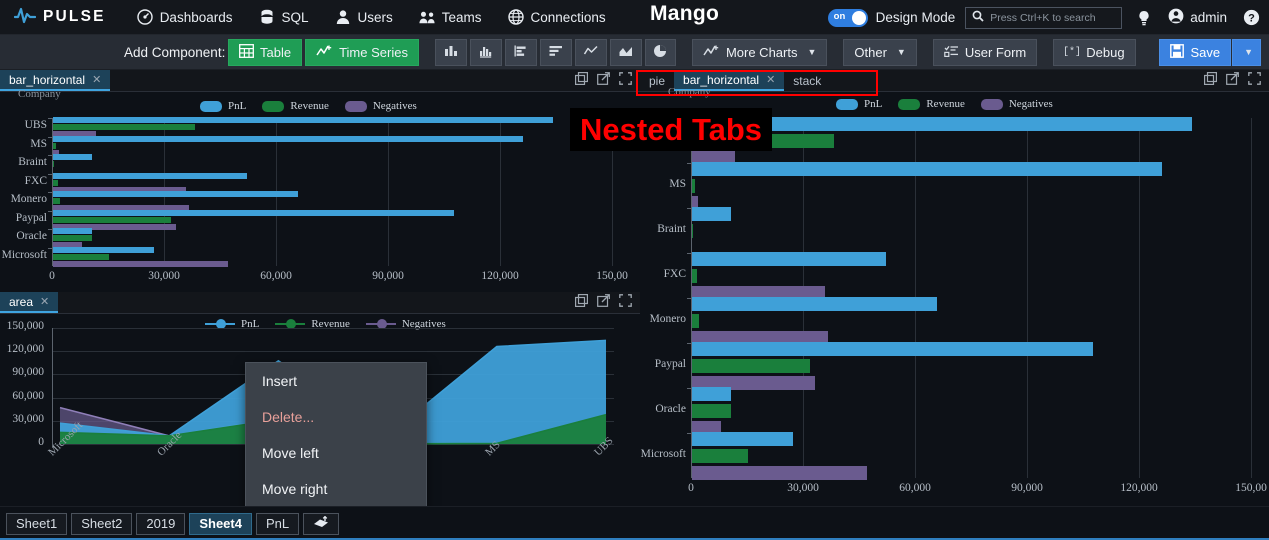 The image size is (1269, 540). Describe the element at coordinates (685, 13) in the screenshot. I see `document-title: Mango` at that location.